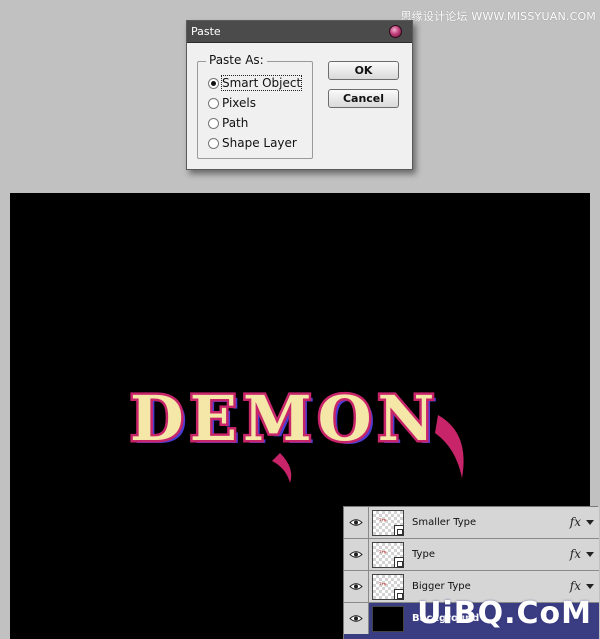 The width and height of the screenshot is (600, 639). What do you see at coordinates (285, 418) in the screenshot?
I see `demon-text: DEMON` at bounding box center [285, 418].